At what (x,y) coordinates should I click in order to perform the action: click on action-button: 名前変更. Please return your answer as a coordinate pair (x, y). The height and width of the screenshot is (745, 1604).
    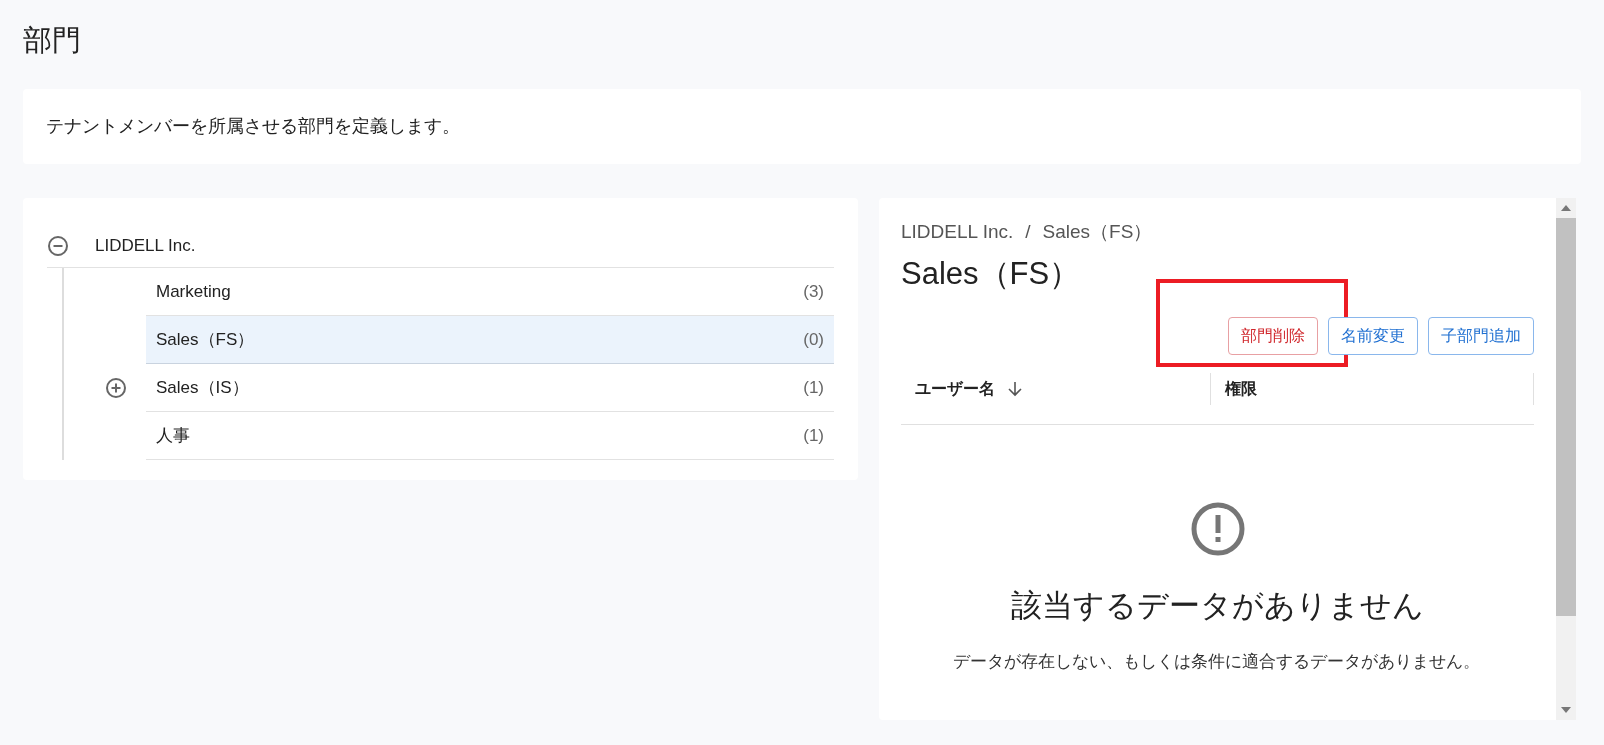
    Looking at the image, I should click on (1373, 335).